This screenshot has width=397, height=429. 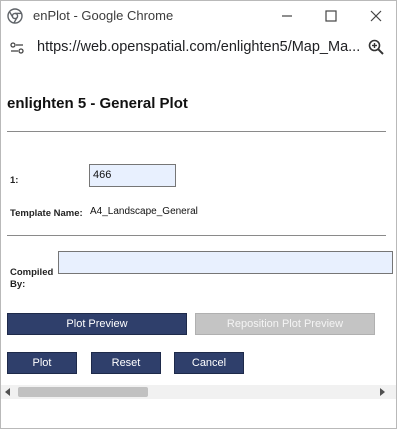 What do you see at coordinates (198, 413) in the screenshot?
I see `window-bottom` at bounding box center [198, 413].